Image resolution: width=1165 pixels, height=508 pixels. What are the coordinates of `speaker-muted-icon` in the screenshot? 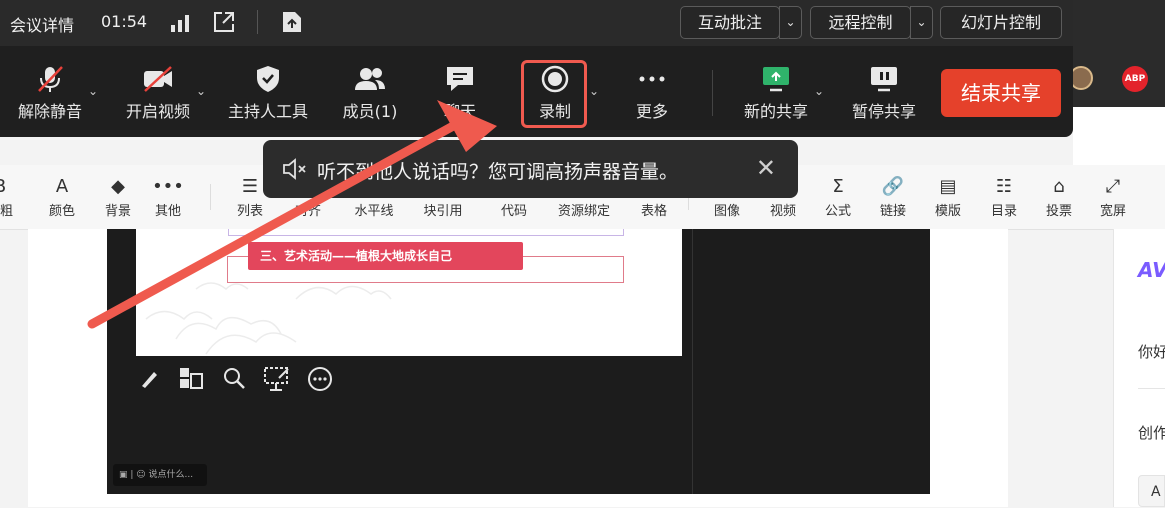 It's located at (294, 171).